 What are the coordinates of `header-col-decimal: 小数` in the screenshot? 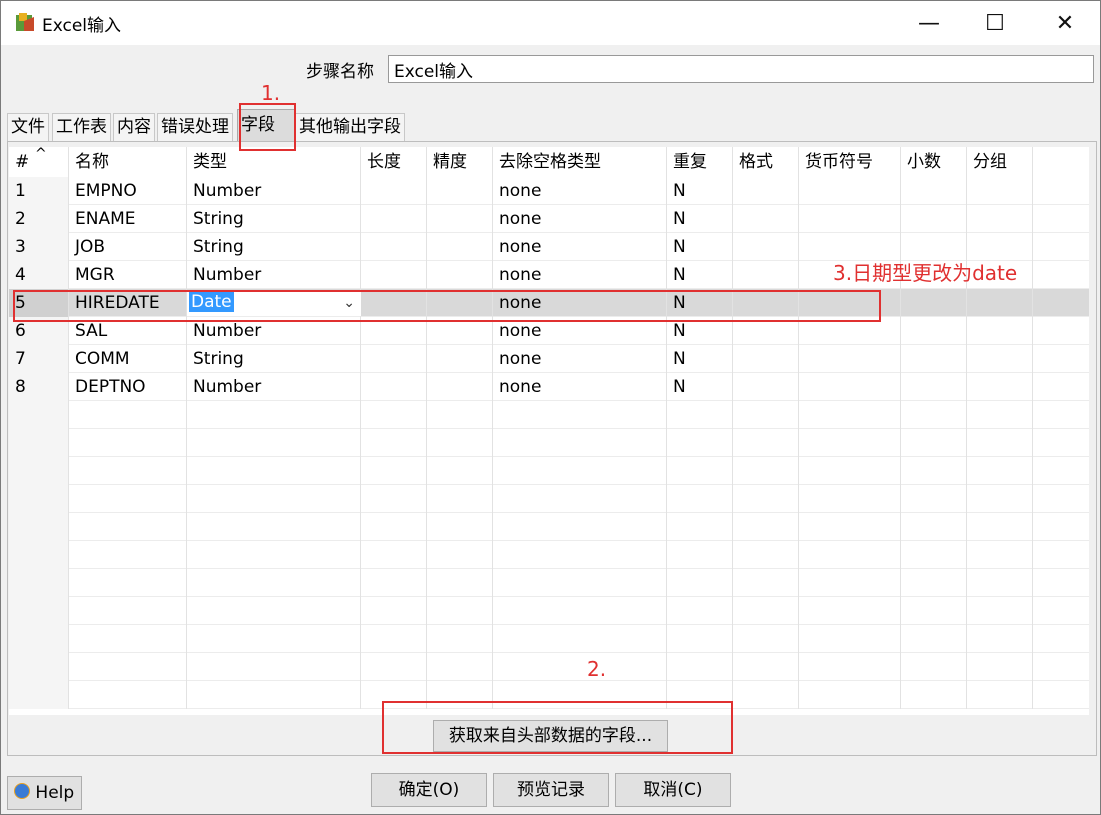 It's located at (934, 162).